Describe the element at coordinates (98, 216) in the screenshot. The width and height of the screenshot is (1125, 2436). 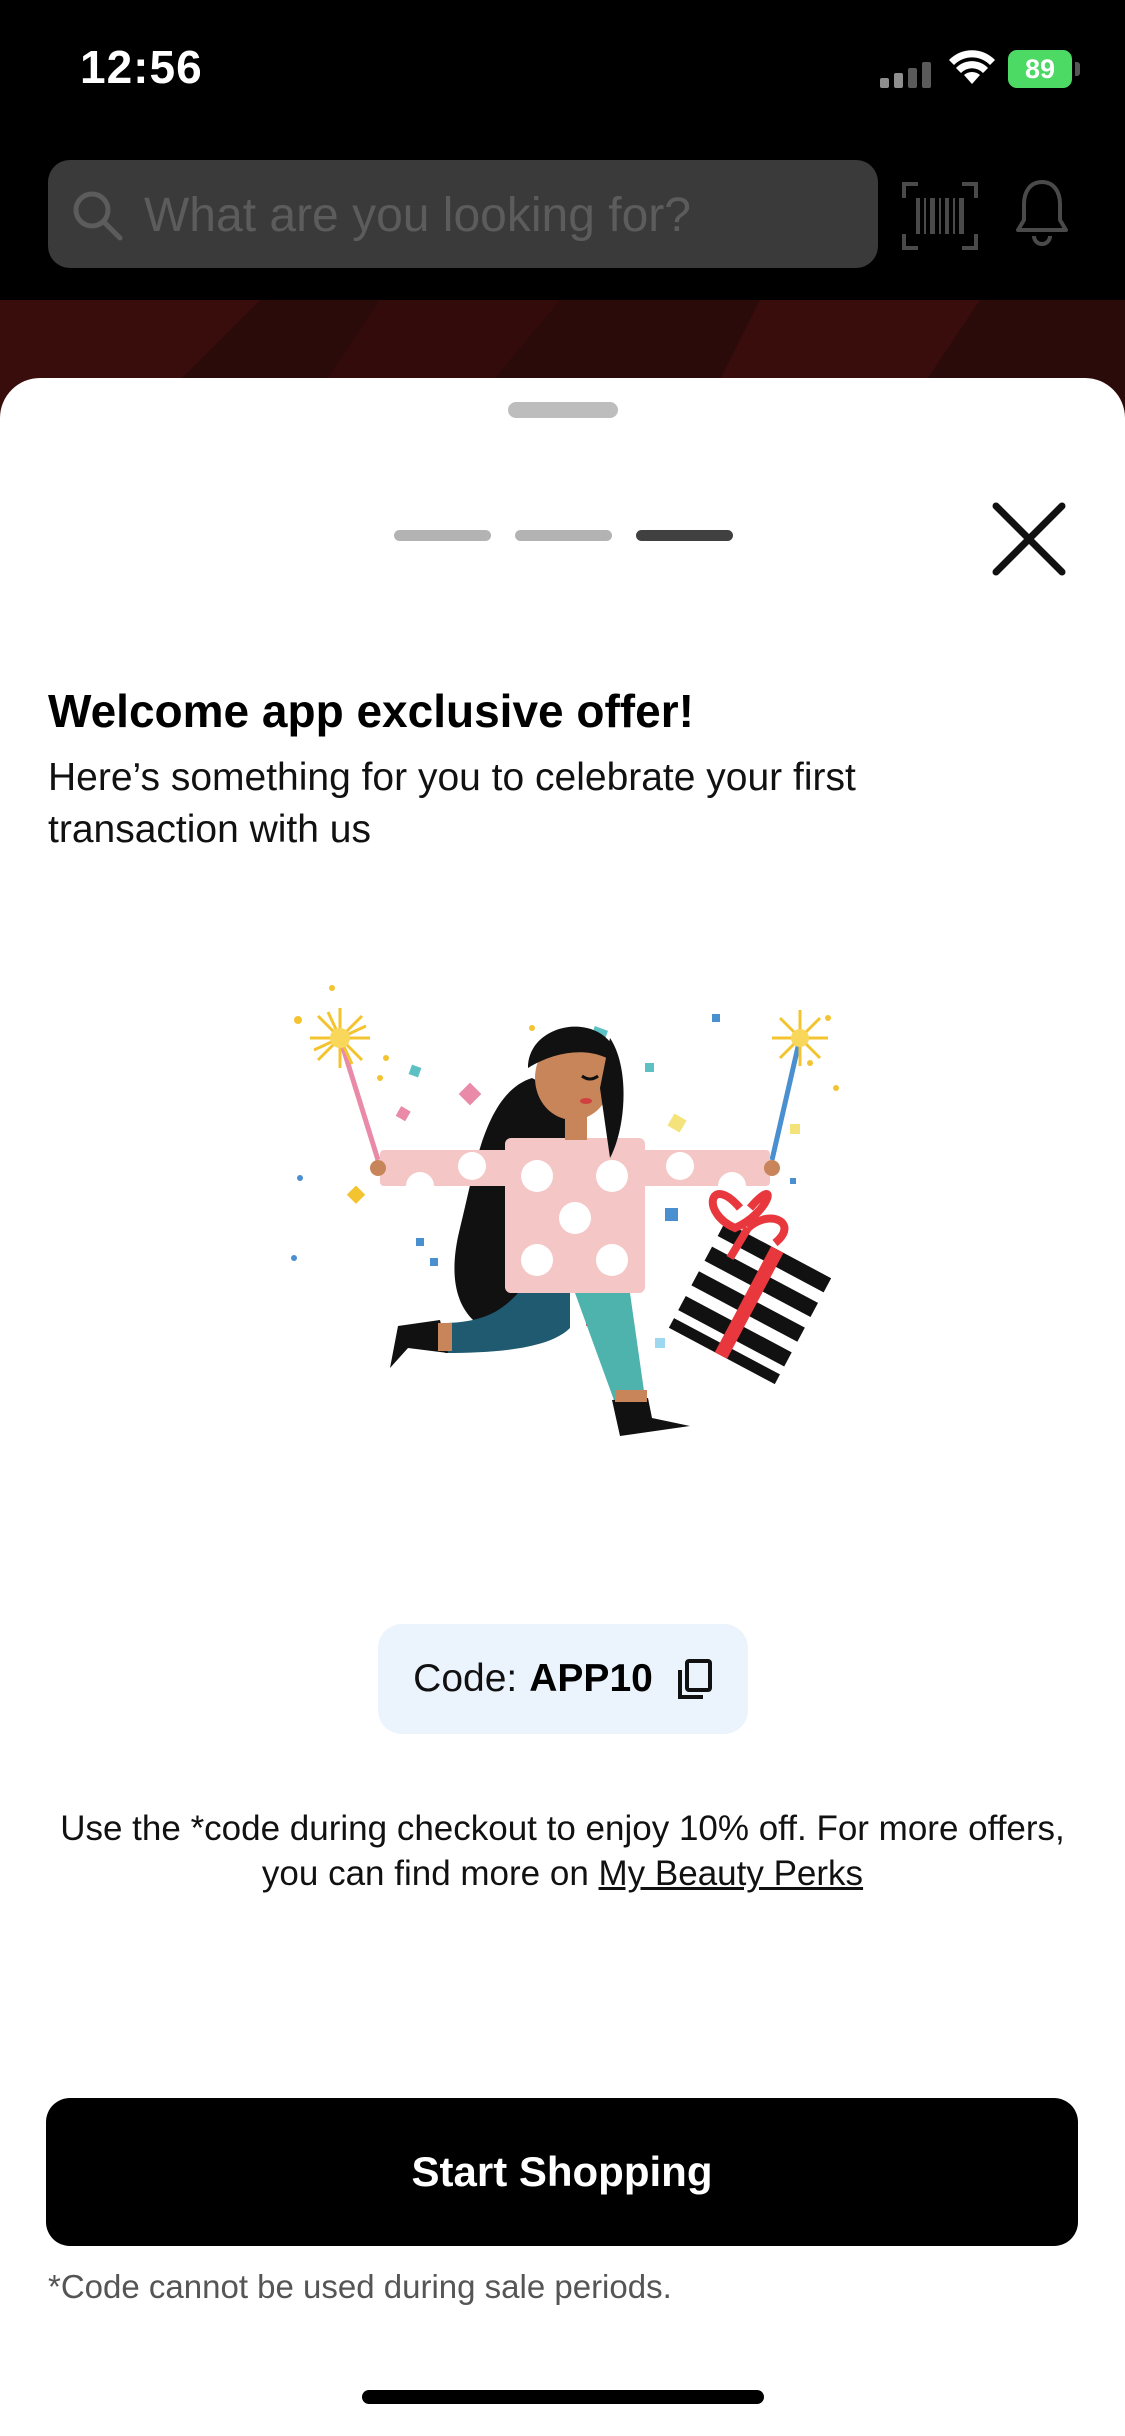
I see `search-icon` at that location.